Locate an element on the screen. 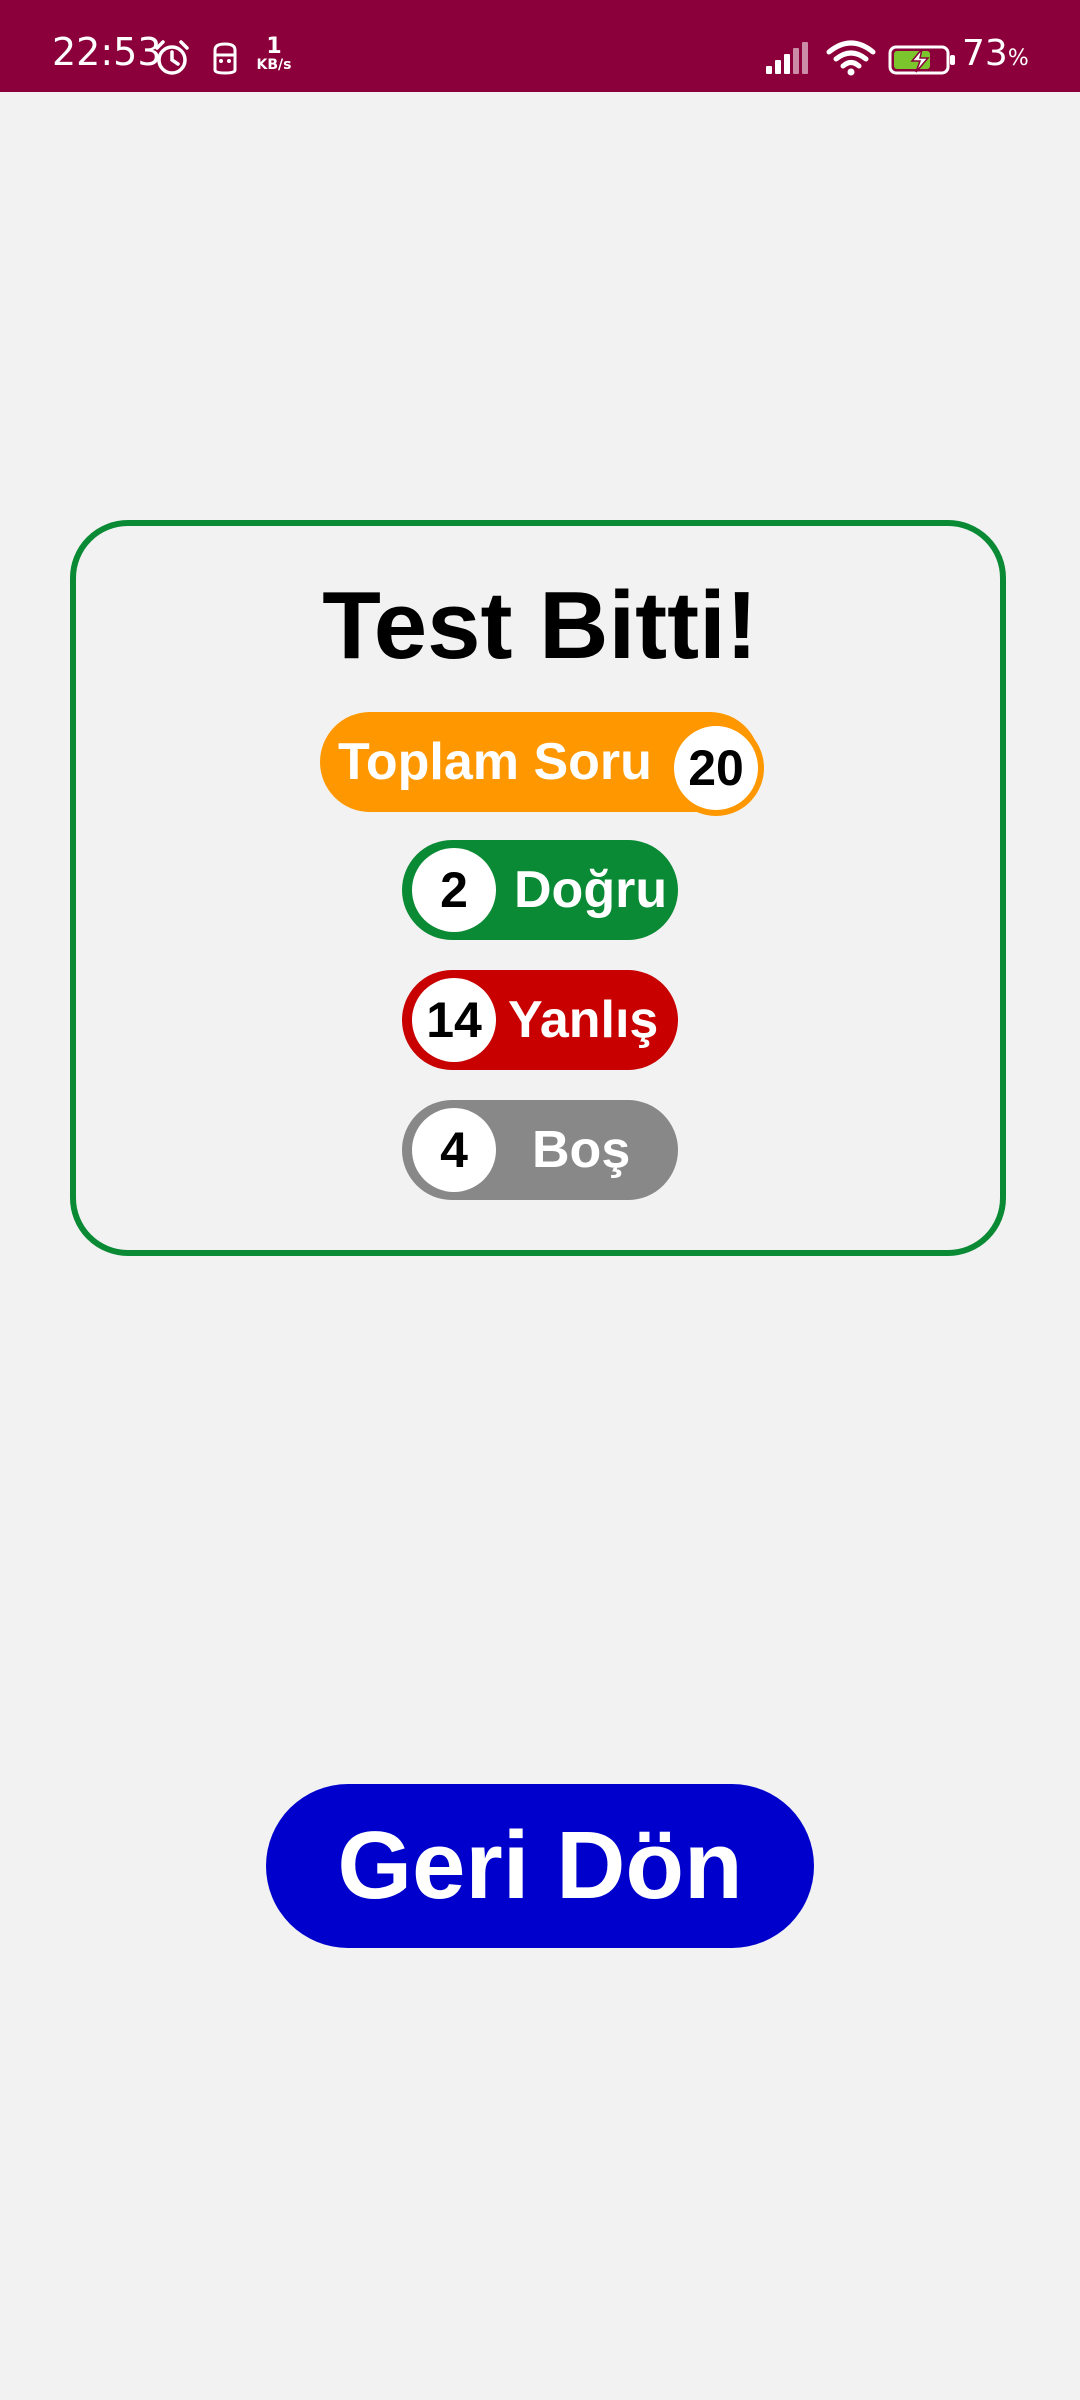 Image resolution: width=1080 pixels, height=2400 pixels. battery-percentage: 73% is located at coordinates (995, 56).